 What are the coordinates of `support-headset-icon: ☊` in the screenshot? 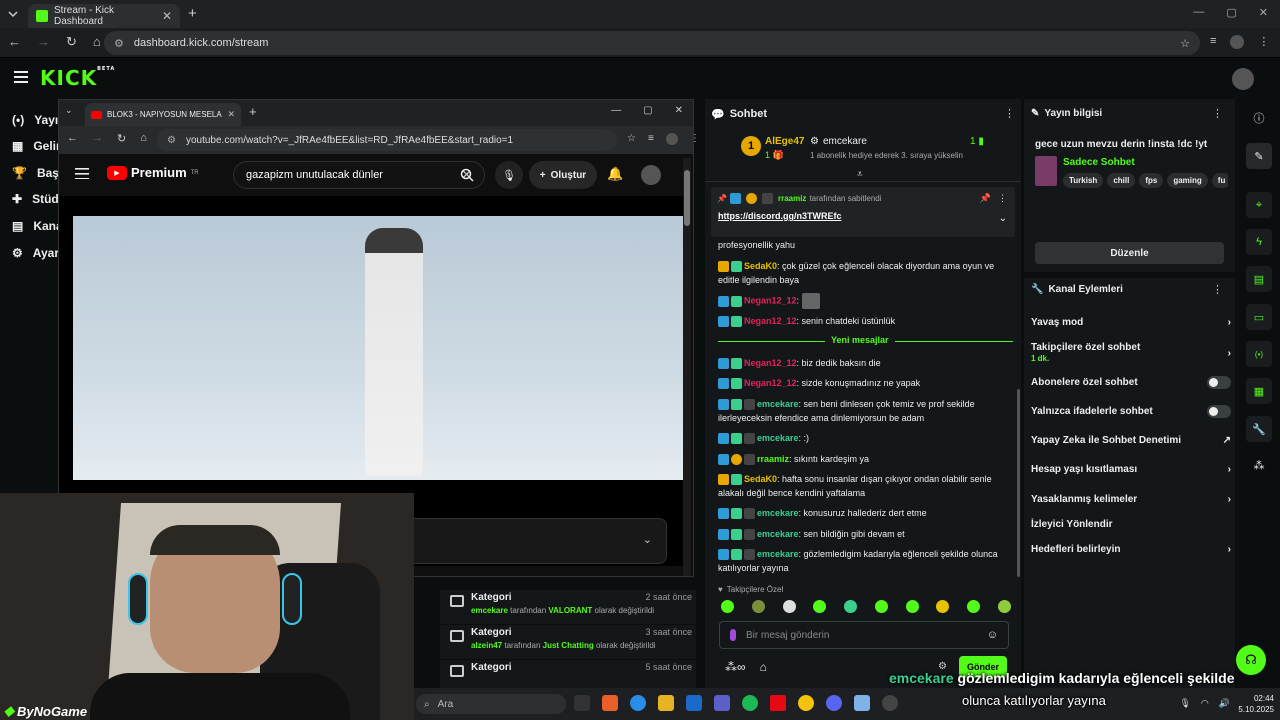 It's located at (1251, 660).